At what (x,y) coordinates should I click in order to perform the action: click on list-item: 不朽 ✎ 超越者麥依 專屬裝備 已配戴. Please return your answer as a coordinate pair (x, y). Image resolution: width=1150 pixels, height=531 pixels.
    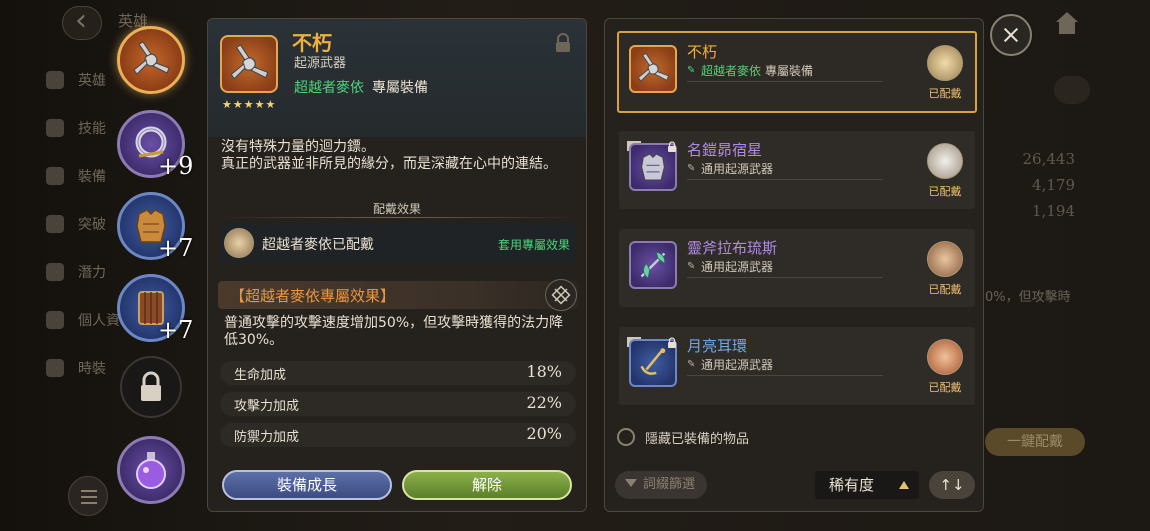
    Looking at the image, I should click on (797, 72).